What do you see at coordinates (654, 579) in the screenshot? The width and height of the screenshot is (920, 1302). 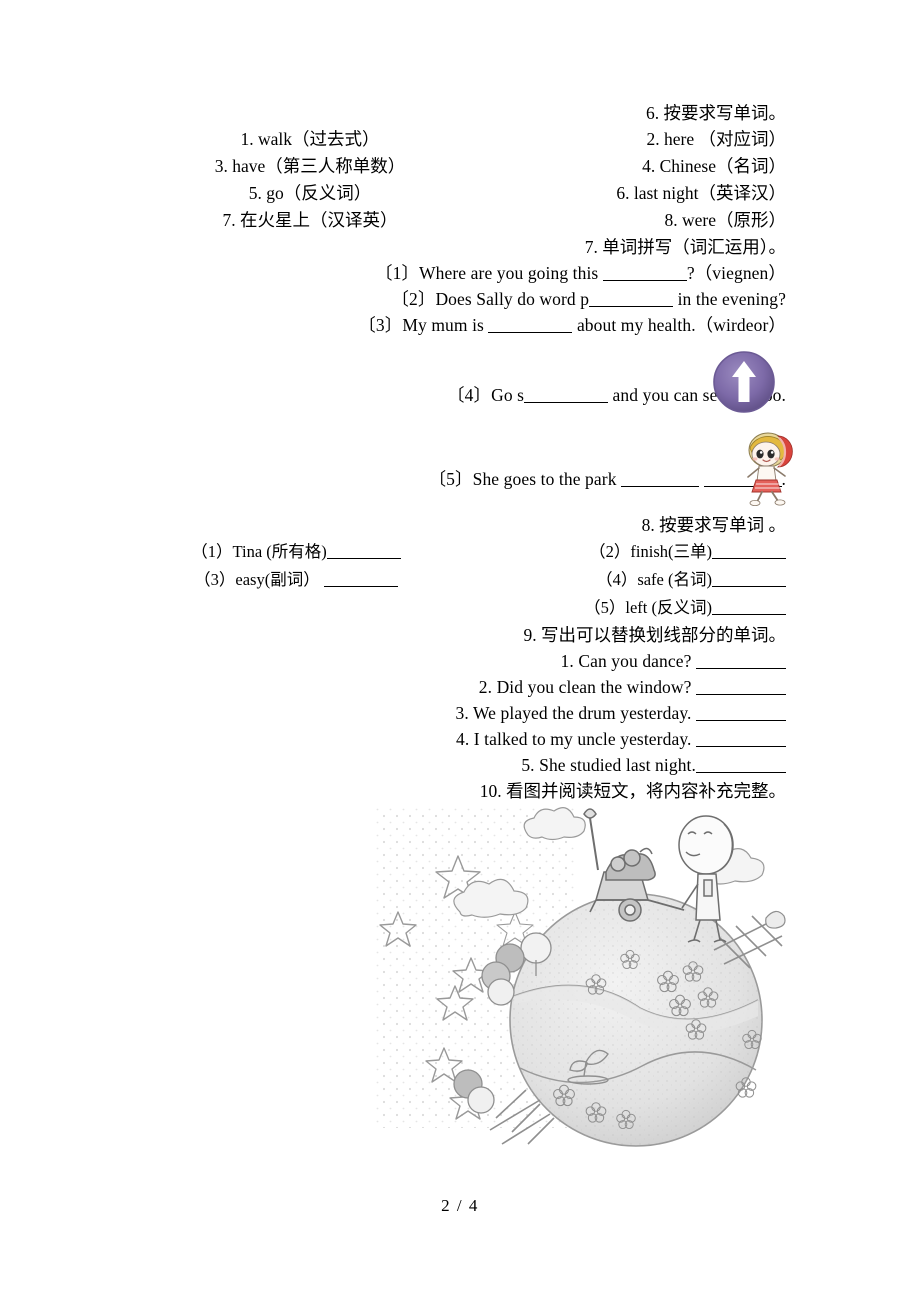 I see `section-8-item-4-label: （4）safe (名词)` at bounding box center [654, 579].